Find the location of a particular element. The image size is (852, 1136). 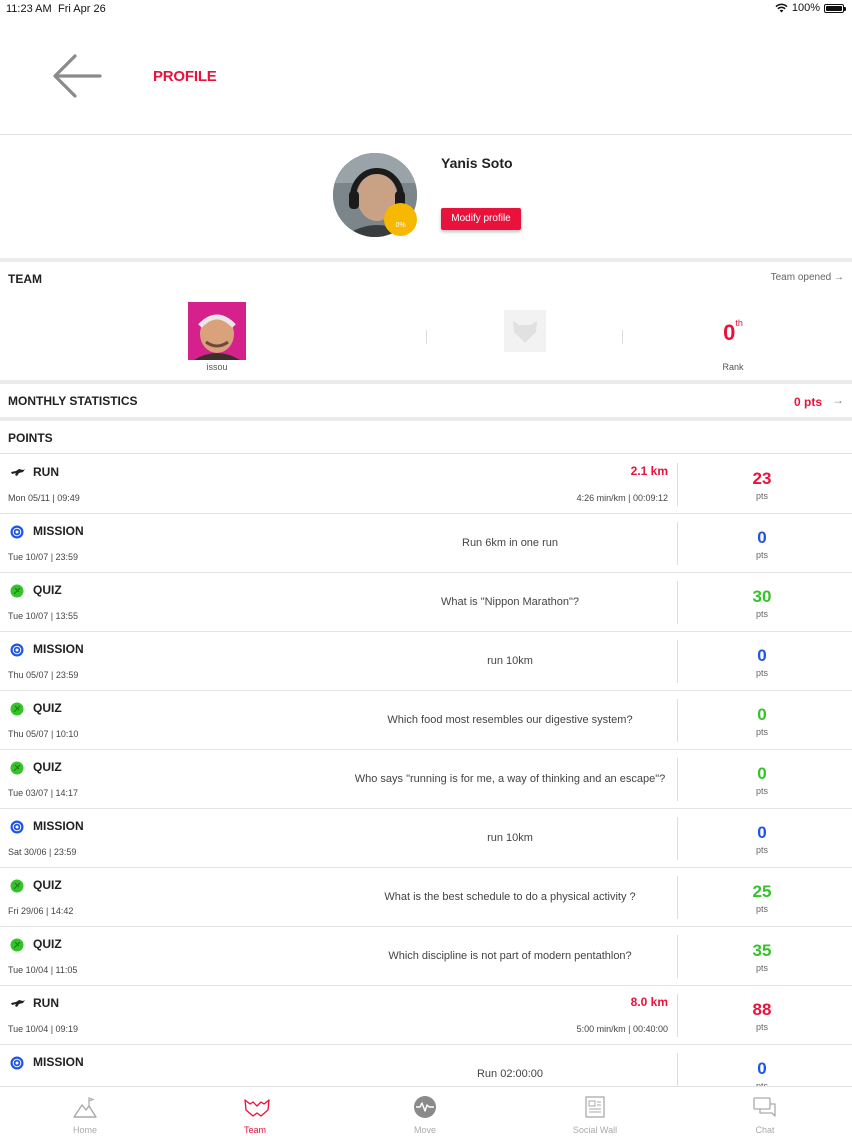

rank-suffix: th is located at coordinates (739, 323).